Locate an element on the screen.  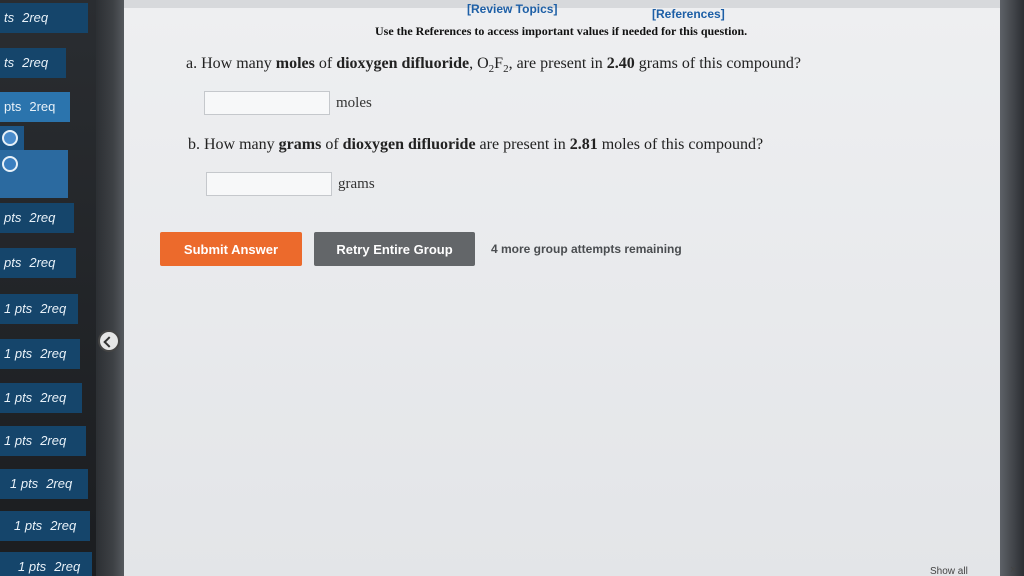
question-text: moles of this compound? is located at coordinates (682, 144).